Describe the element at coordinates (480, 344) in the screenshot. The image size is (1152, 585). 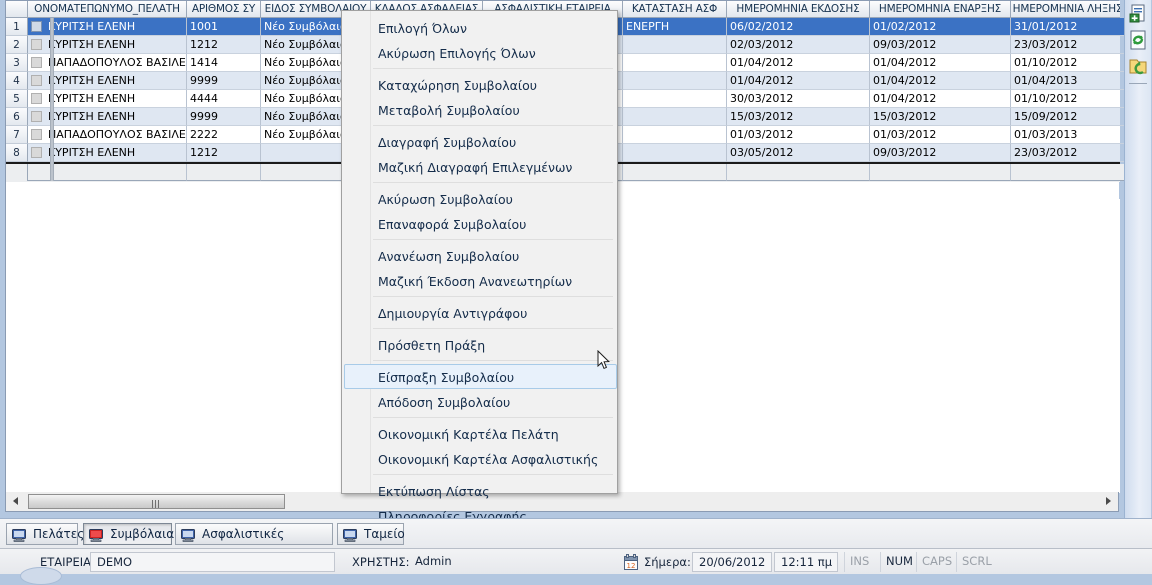
I see `menu-item: Πρόσθετη Πράξη` at that location.